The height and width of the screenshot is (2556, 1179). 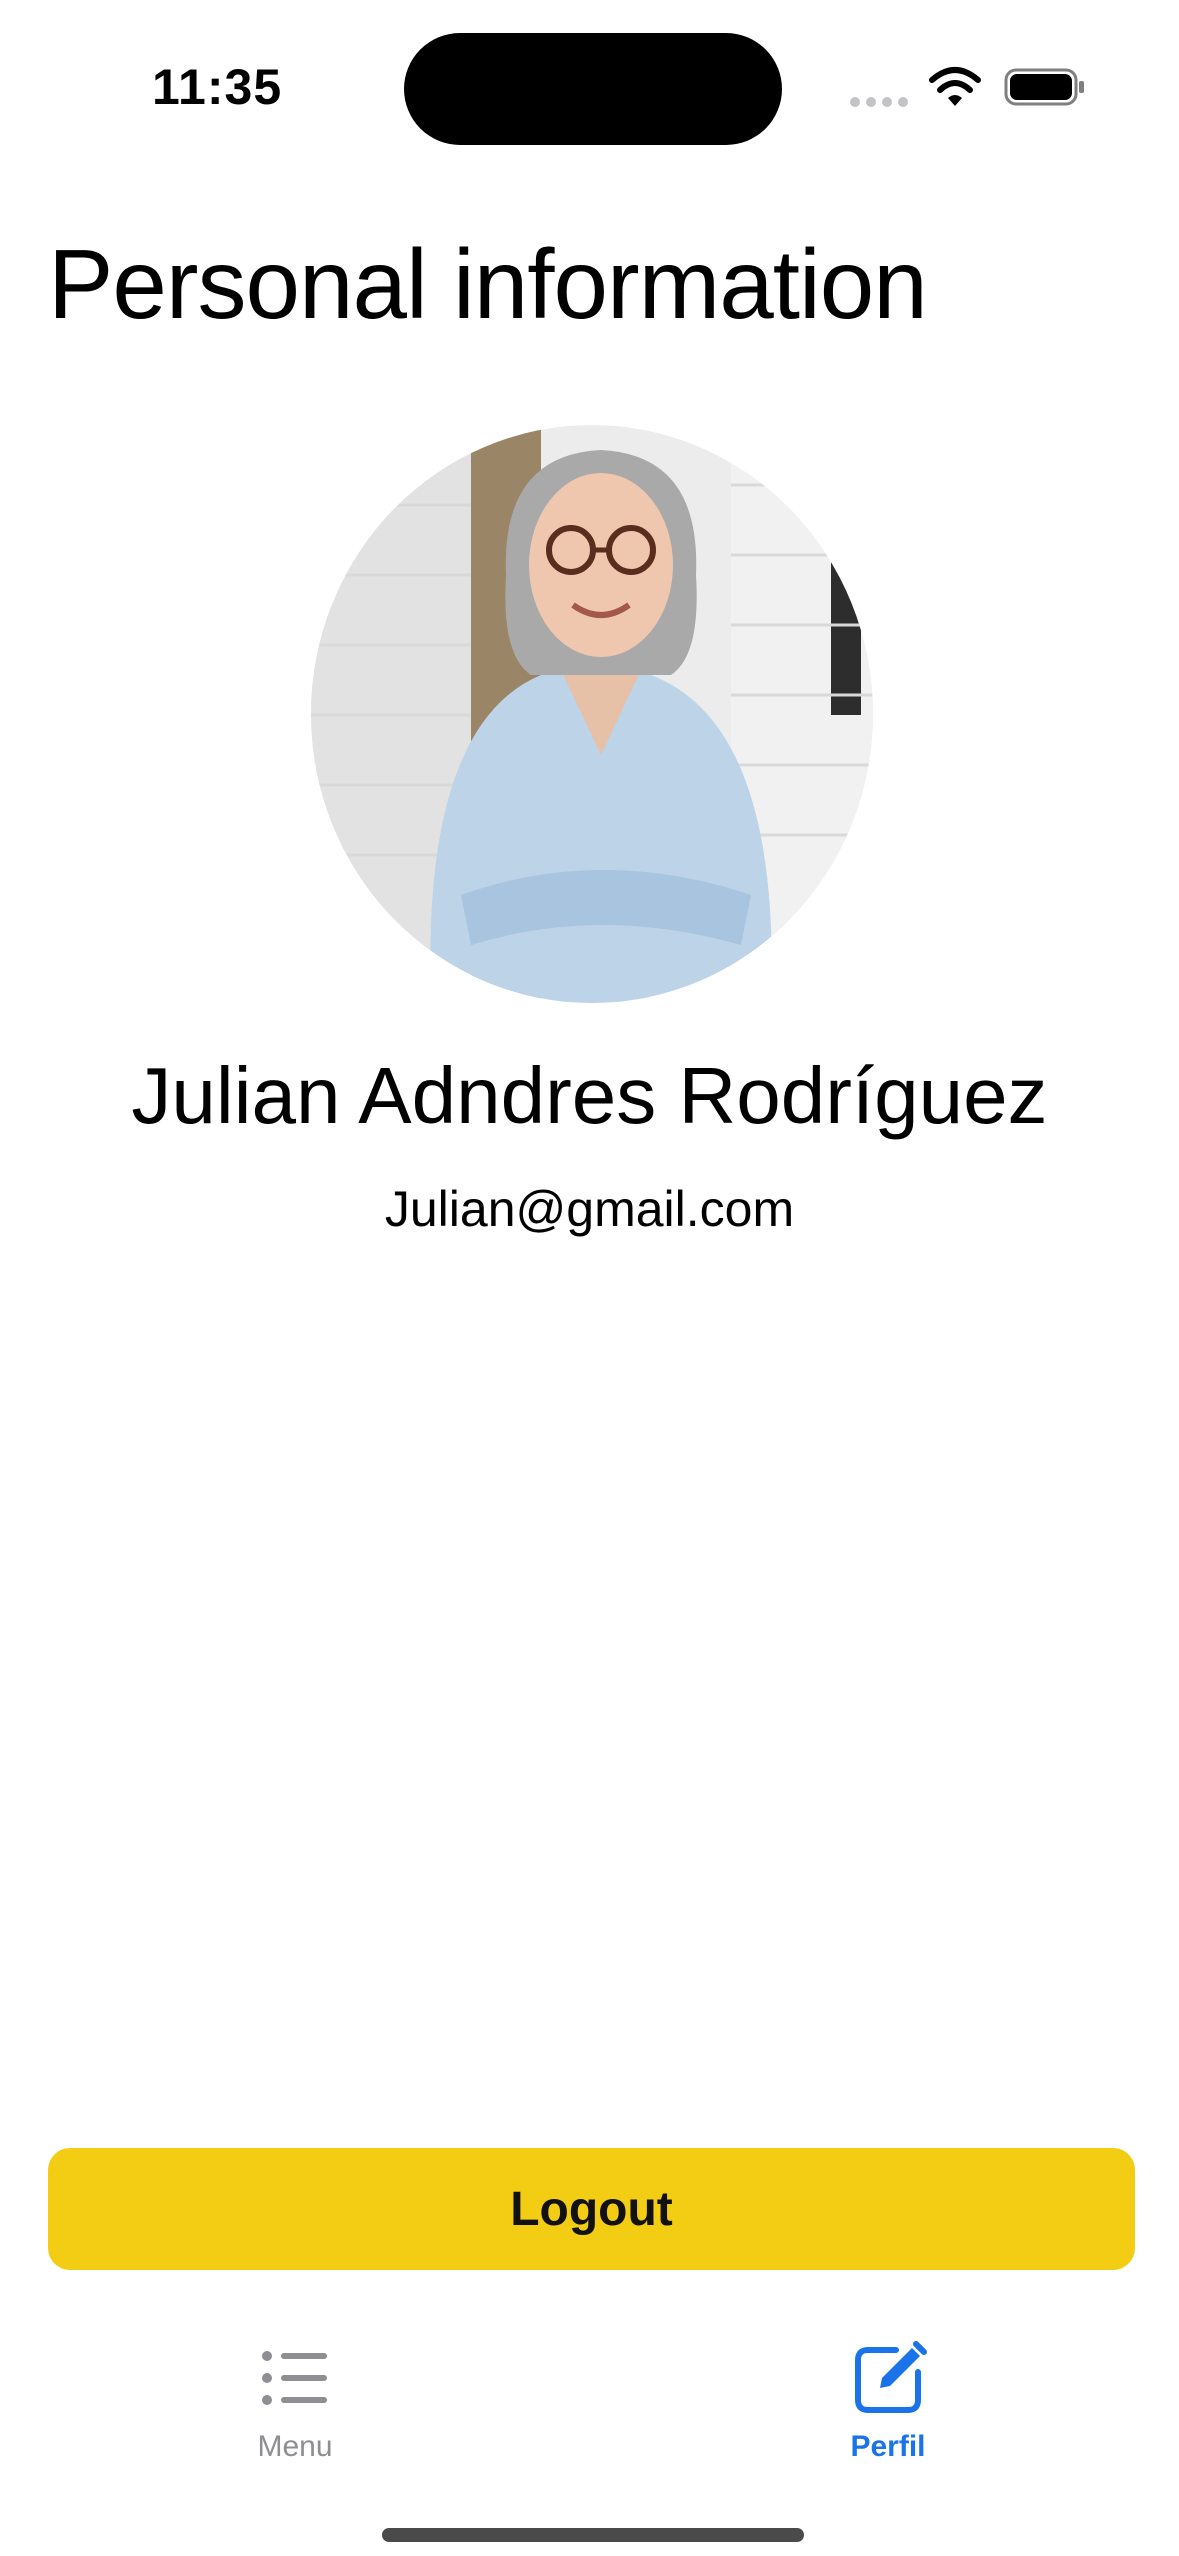 I want to click on tab-menu: Menu, so click(x=295, y=2395).